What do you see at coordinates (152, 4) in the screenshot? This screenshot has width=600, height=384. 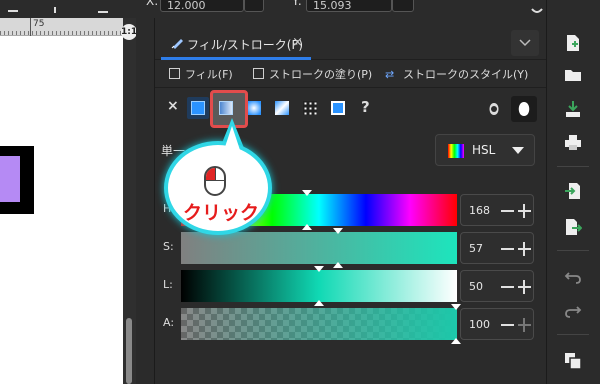 I see `x-label: X:` at bounding box center [152, 4].